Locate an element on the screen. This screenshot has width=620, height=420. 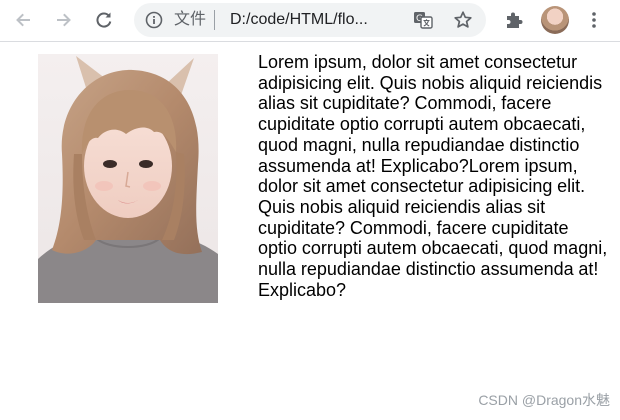
kebab-menu-icon is located at coordinates (594, 20).